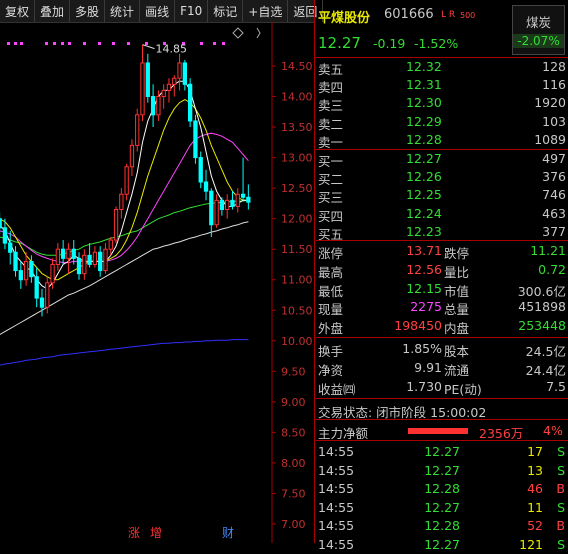 This screenshot has height=554, width=568. What do you see at coordinates (331, 329) in the screenshot?
I see `stat-label: 外盘` at bounding box center [331, 329].